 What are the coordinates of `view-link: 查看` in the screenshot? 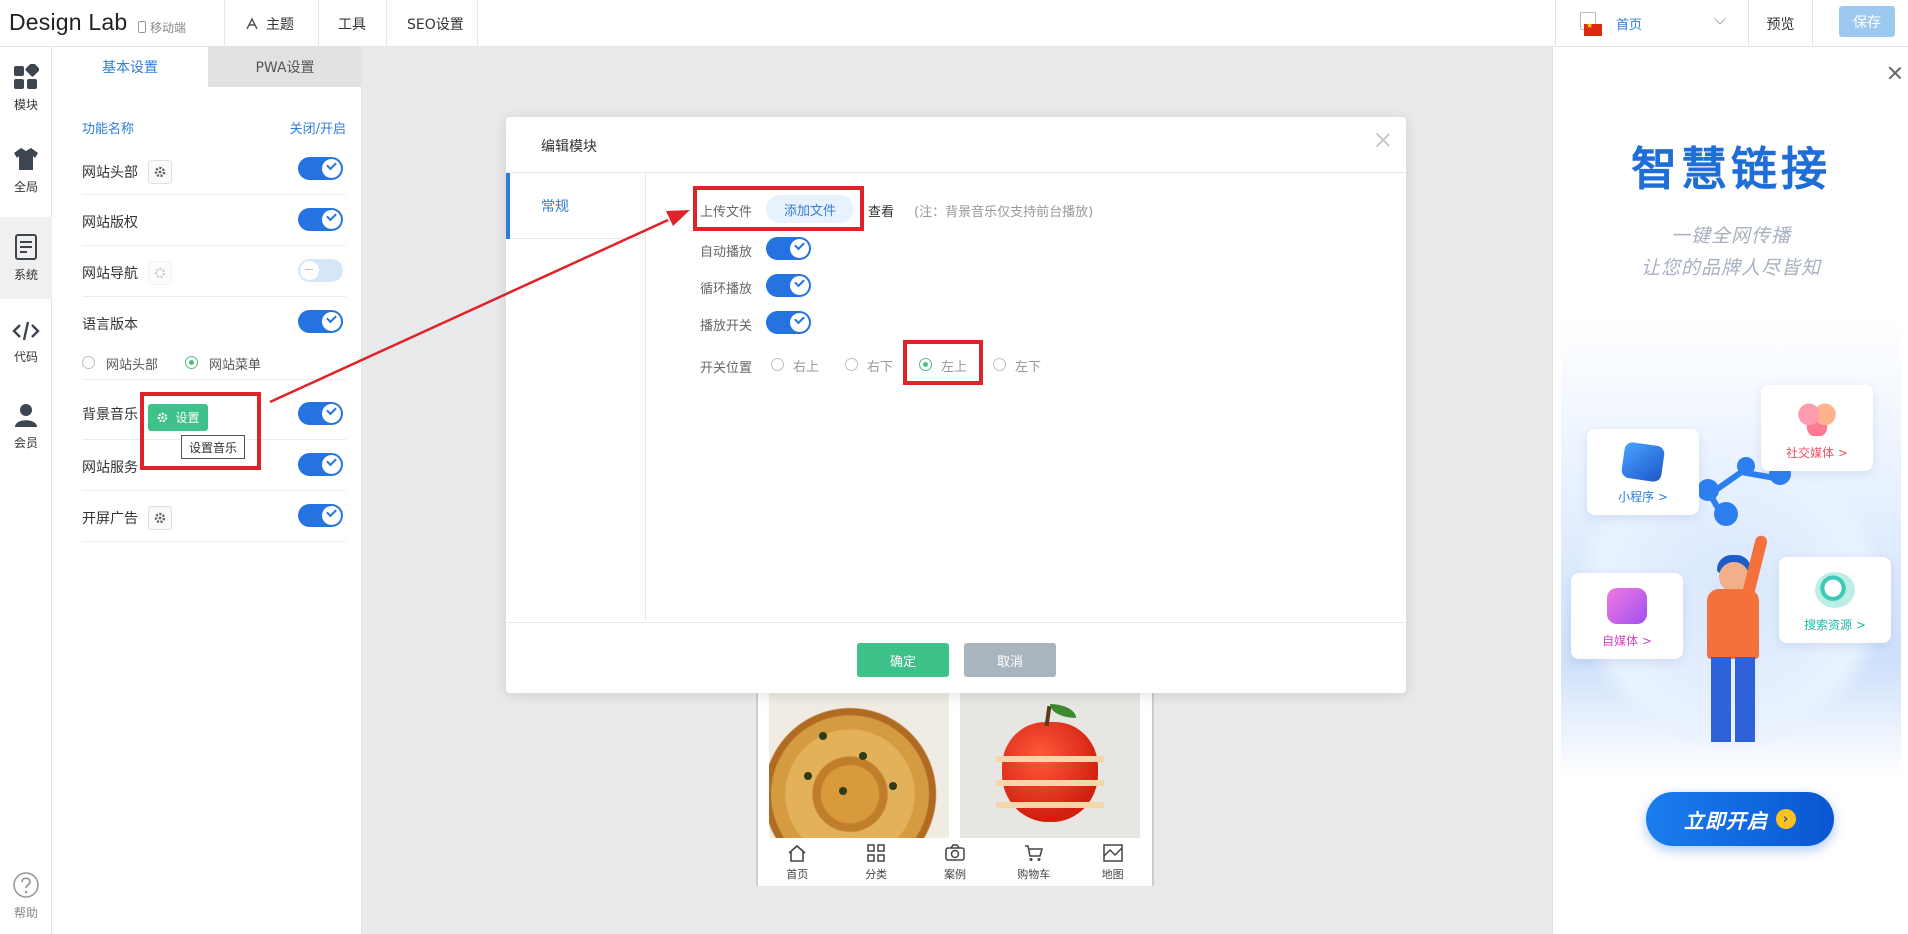 It's located at (881, 210).